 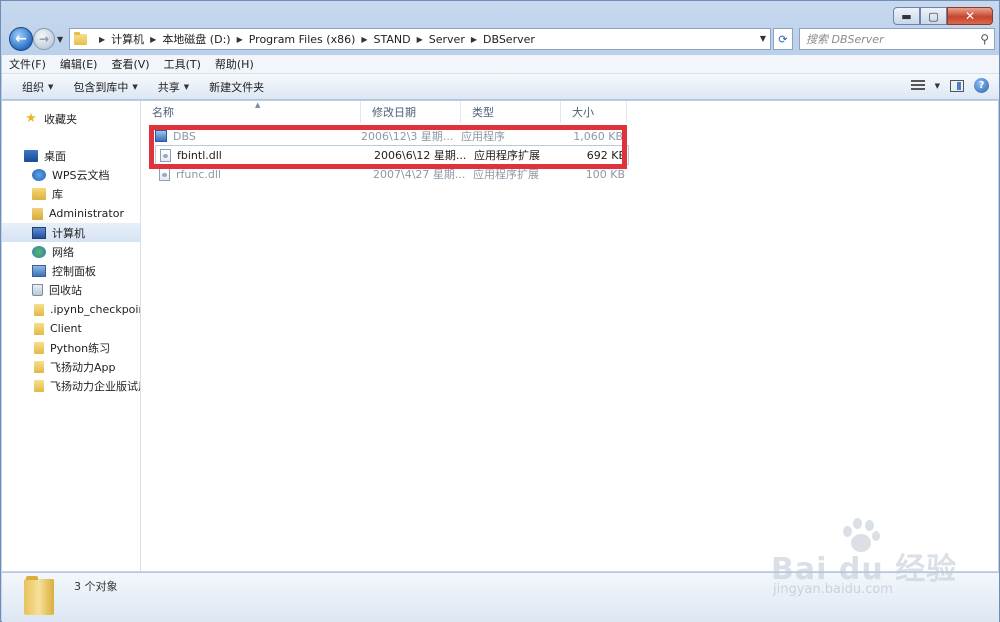 What do you see at coordinates (876, 561) in the screenshot?
I see `baidu-watermark: Bai du 经验 jingyan.baidu.com` at bounding box center [876, 561].